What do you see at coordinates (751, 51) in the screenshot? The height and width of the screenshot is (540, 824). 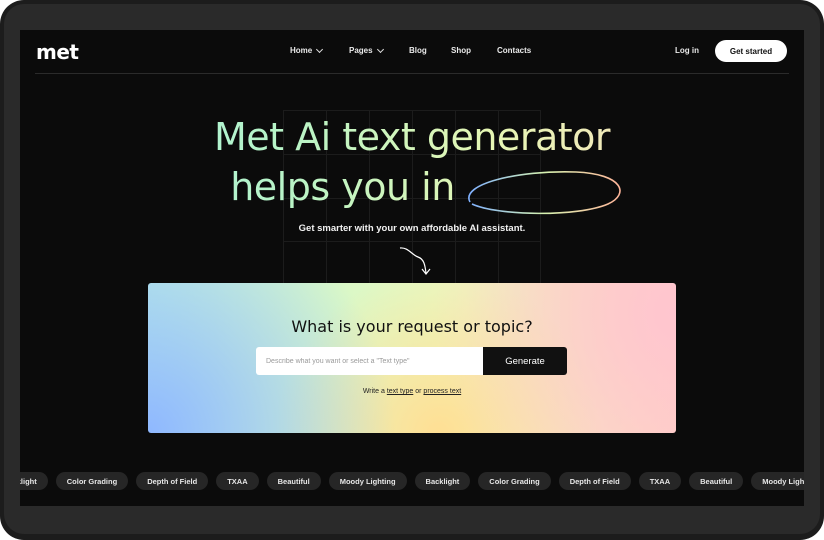 I see `get-started-button: Get started` at bounding box center [751, 51].